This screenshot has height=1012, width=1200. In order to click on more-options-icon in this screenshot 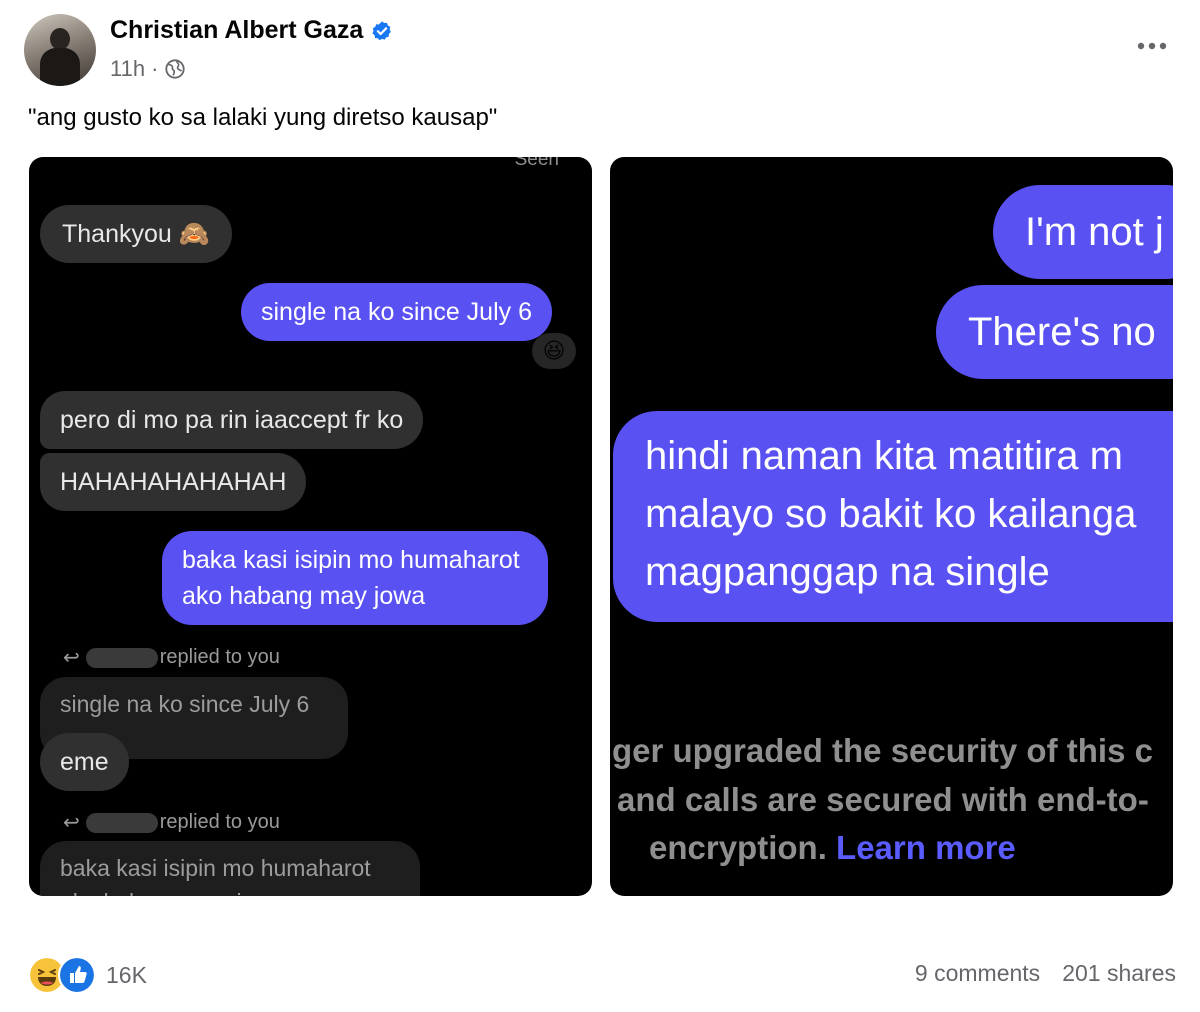, I will do `click(1152, 46)`.